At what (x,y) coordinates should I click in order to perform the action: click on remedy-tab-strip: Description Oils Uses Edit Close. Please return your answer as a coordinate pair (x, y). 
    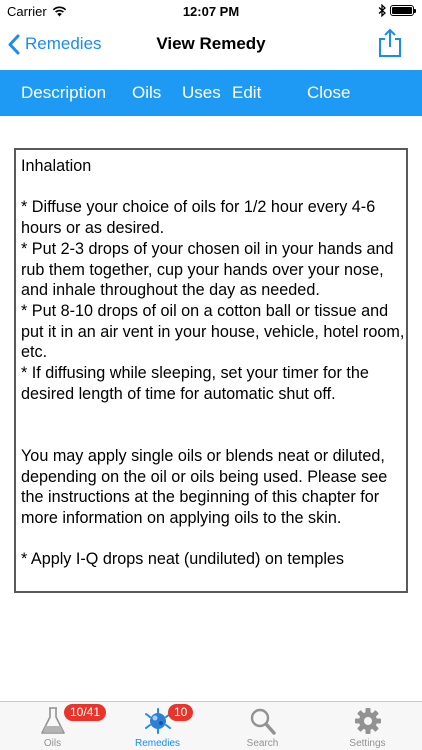
    Looking at the image, I should click on (211, 93).